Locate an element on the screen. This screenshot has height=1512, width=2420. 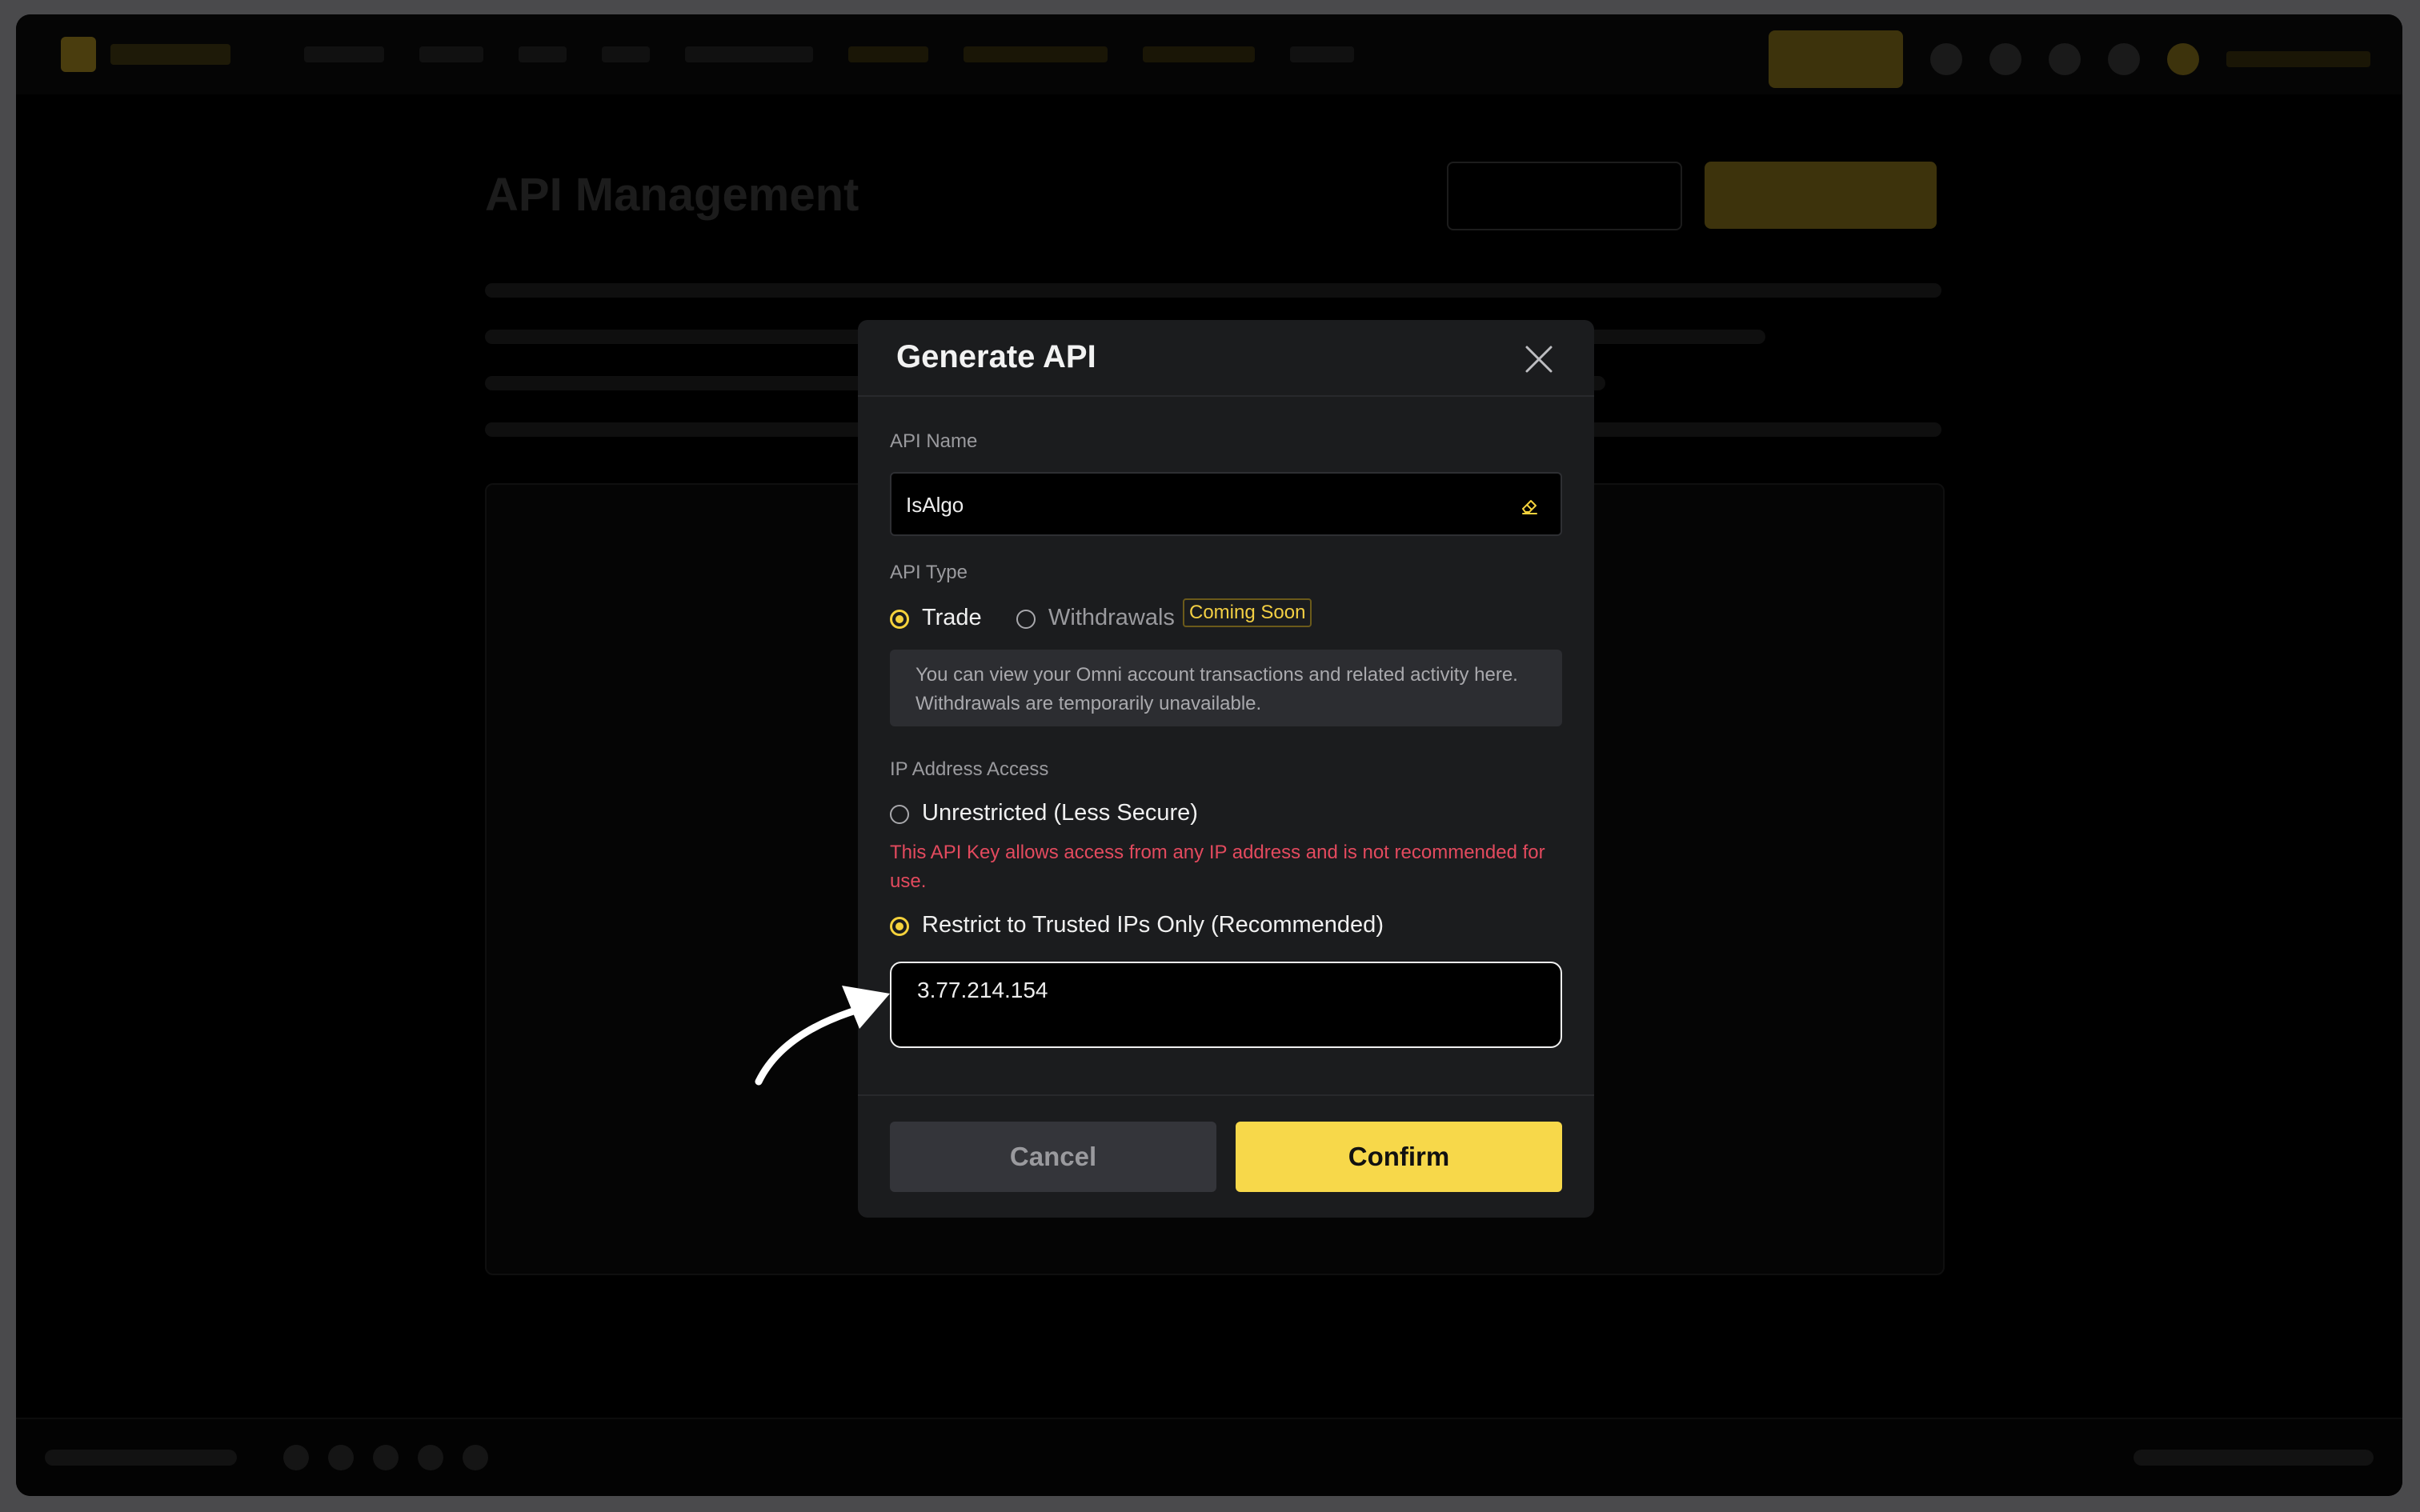
api-name-label: API Name is located at coordinates (934, 441).